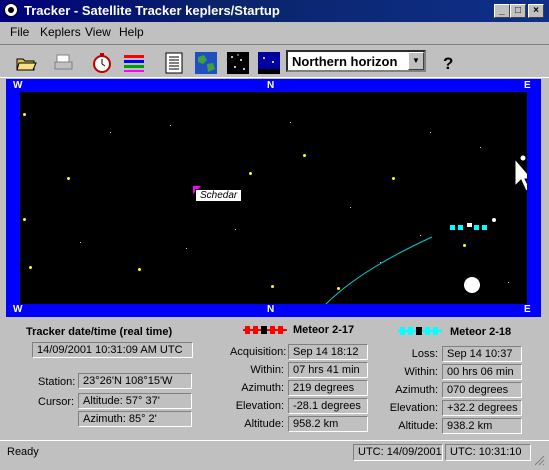  Describe the element at coordinates (98, 32) in the screenshot. I see `menu-view: View` at that location.